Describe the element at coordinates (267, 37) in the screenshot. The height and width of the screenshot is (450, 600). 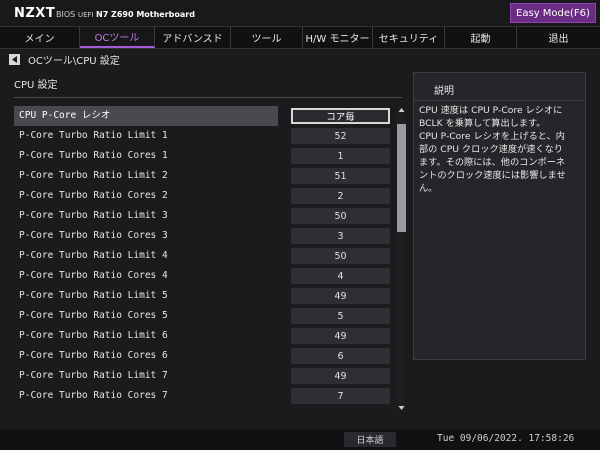
I see `tab-tools: ツール` at that location.